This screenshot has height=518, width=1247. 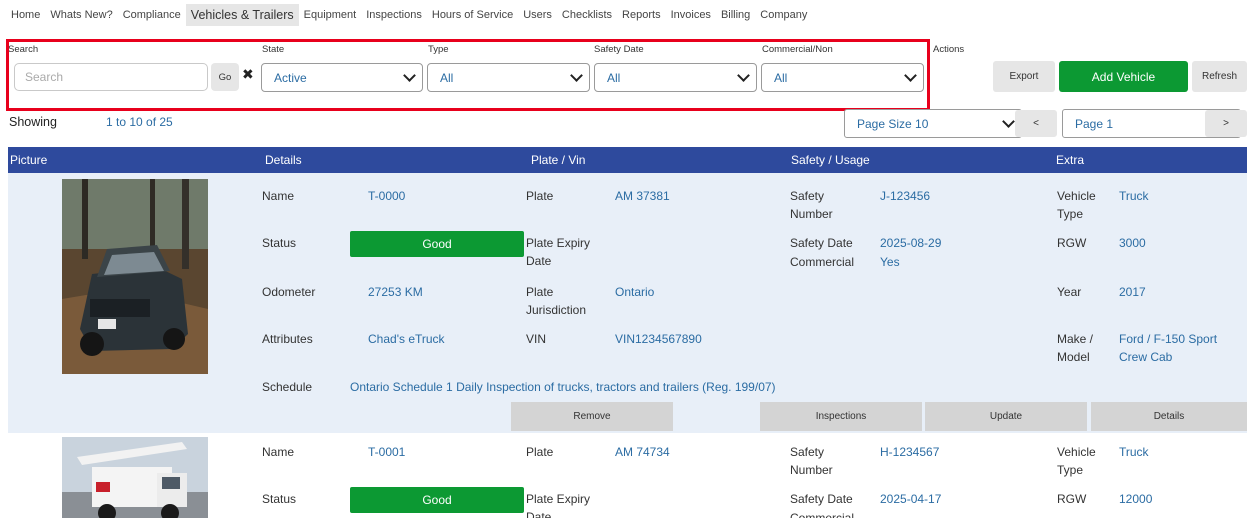 I want to click on year-label: Year, so click(x=1069, y=292).